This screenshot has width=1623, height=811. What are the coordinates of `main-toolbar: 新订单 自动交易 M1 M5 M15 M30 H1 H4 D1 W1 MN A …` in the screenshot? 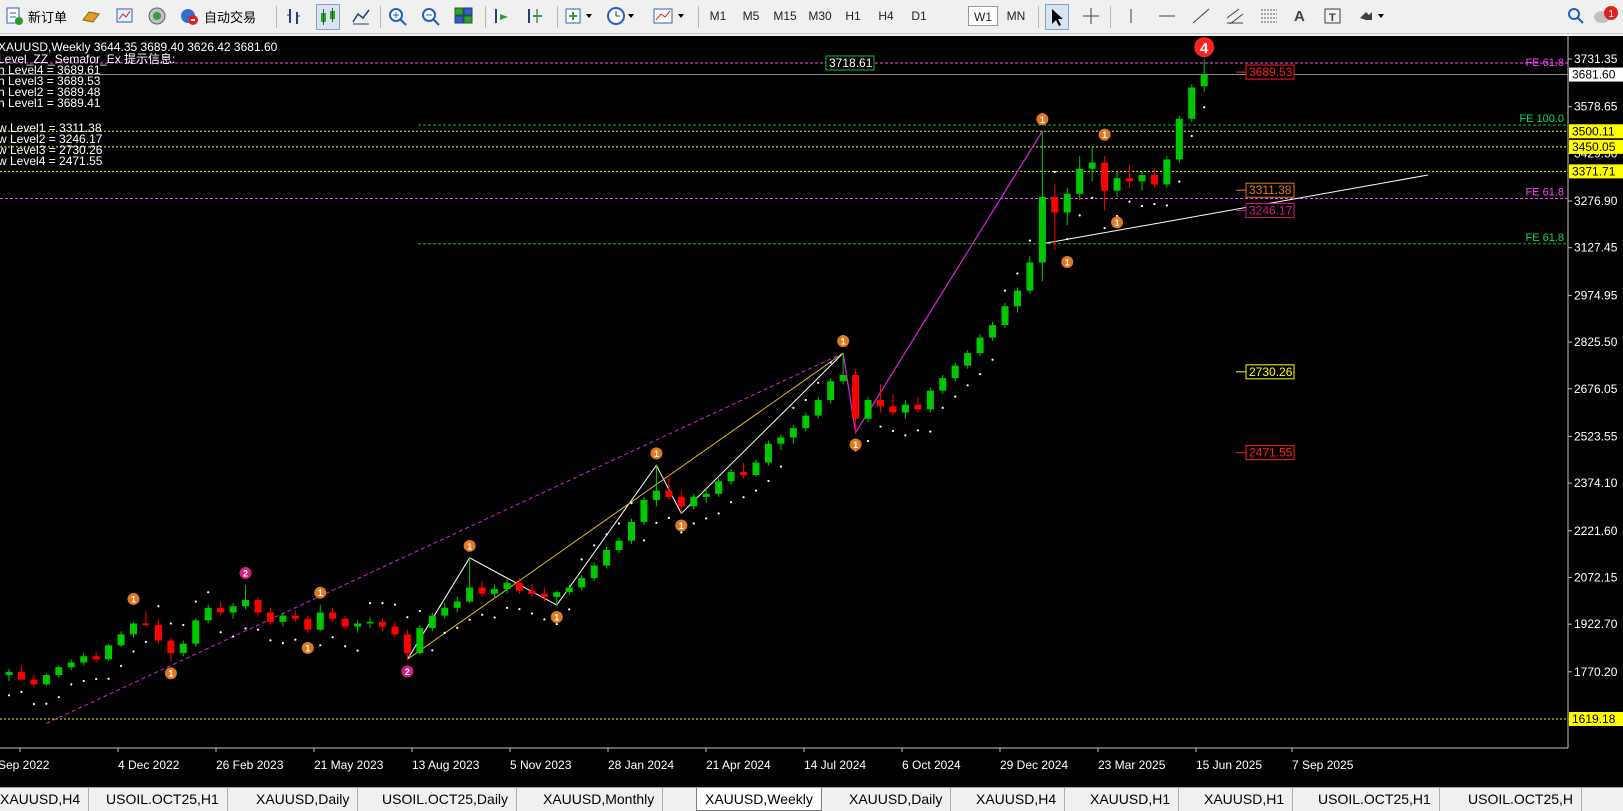 It's located at (811, 17).